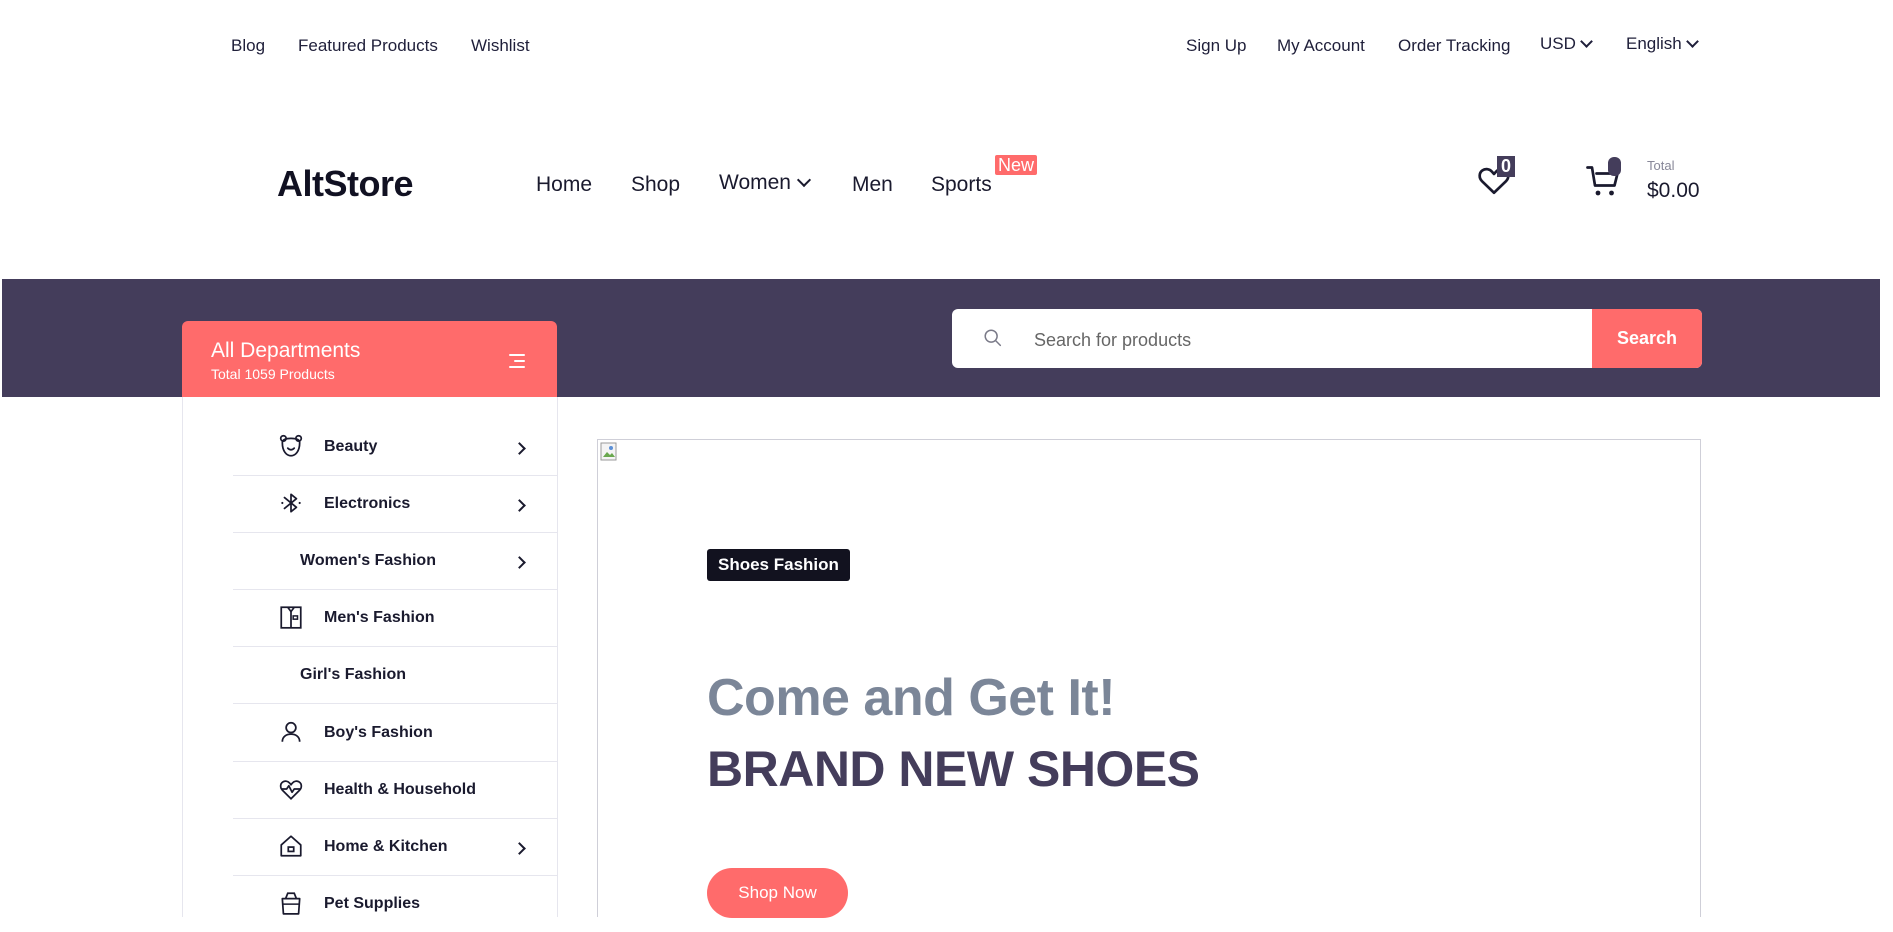 The width and height of the screenshot is (1893, 932). I want to click on currency-value: USD, so click(1558, 43).